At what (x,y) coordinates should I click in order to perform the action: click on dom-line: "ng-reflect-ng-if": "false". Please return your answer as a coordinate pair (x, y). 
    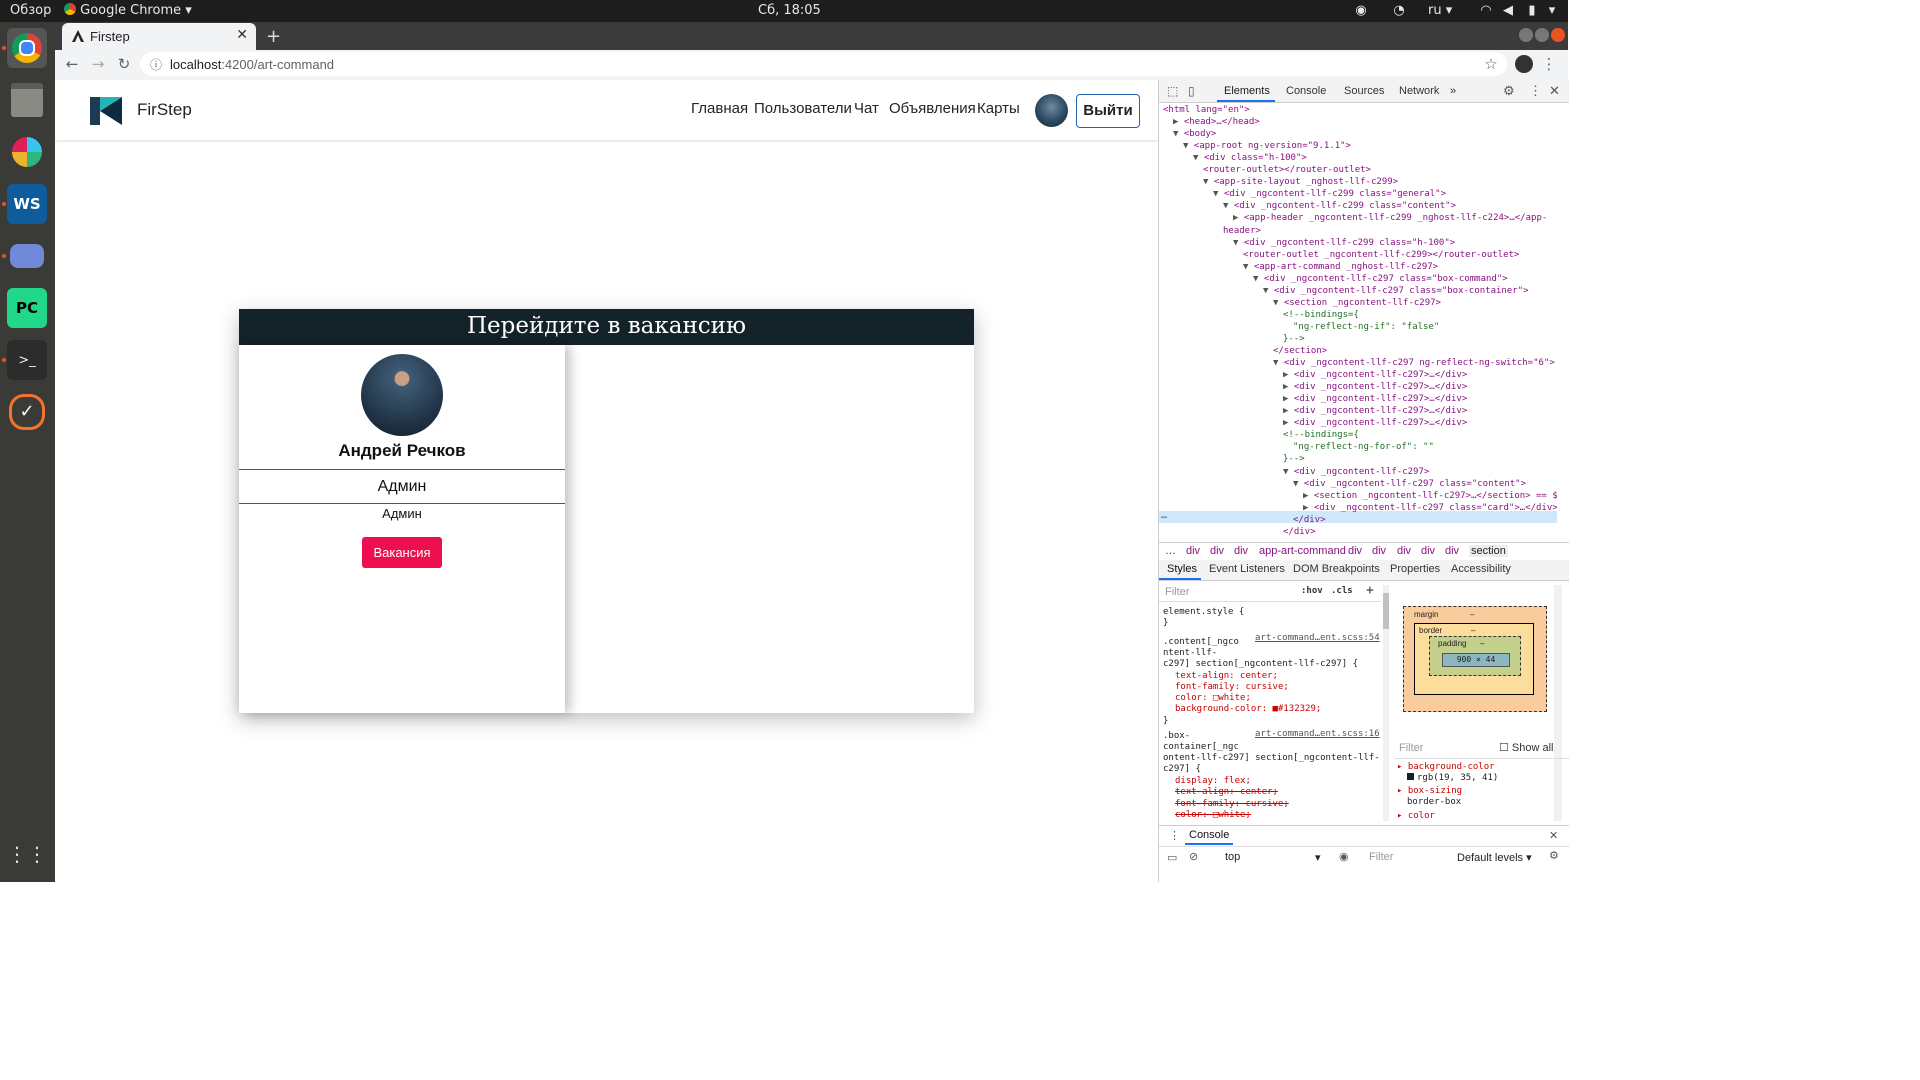
    Looking at the image, I should click on (1366, 327).